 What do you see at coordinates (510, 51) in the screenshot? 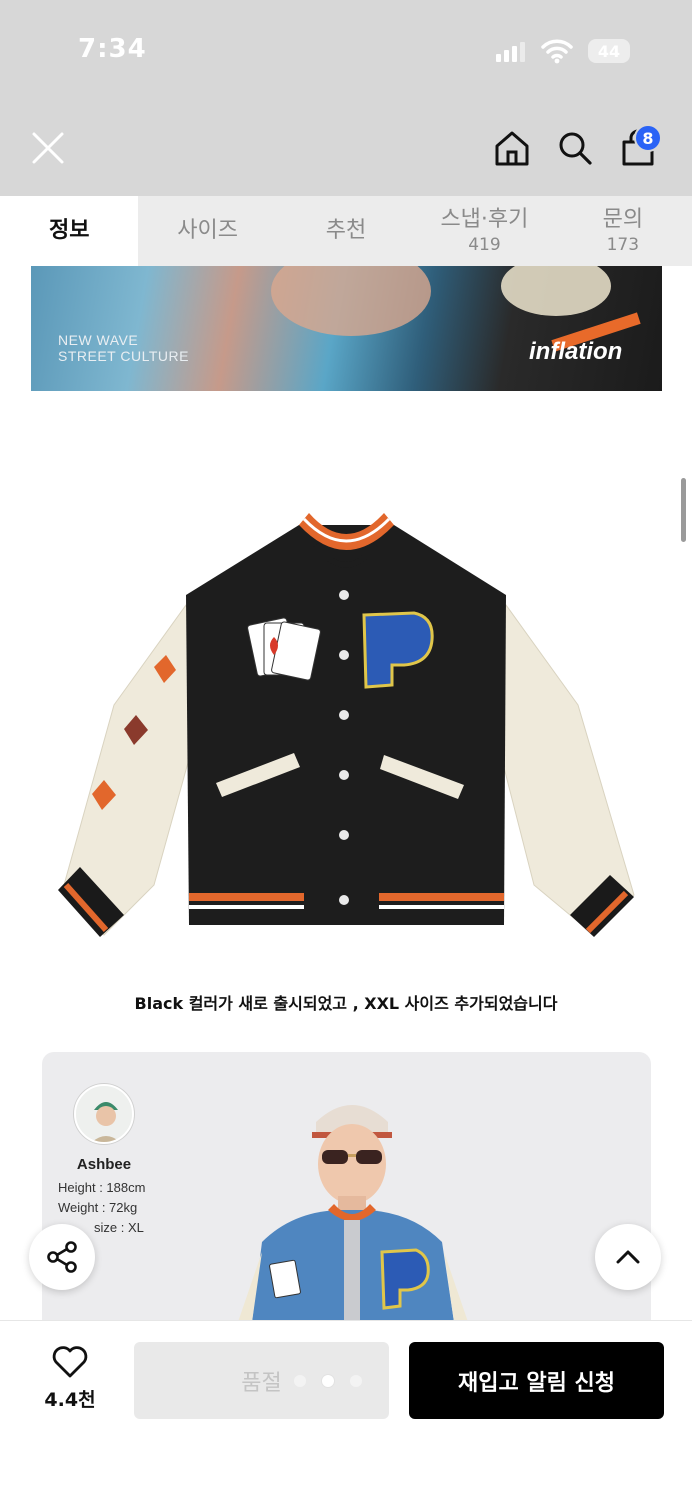
I see `signal-icon` at bounding box center [510, 51].